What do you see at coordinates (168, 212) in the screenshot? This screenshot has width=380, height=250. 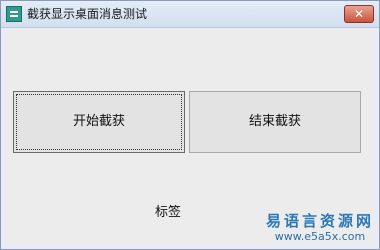 I see `status-label: 标签` at bounding box center [168, 212].